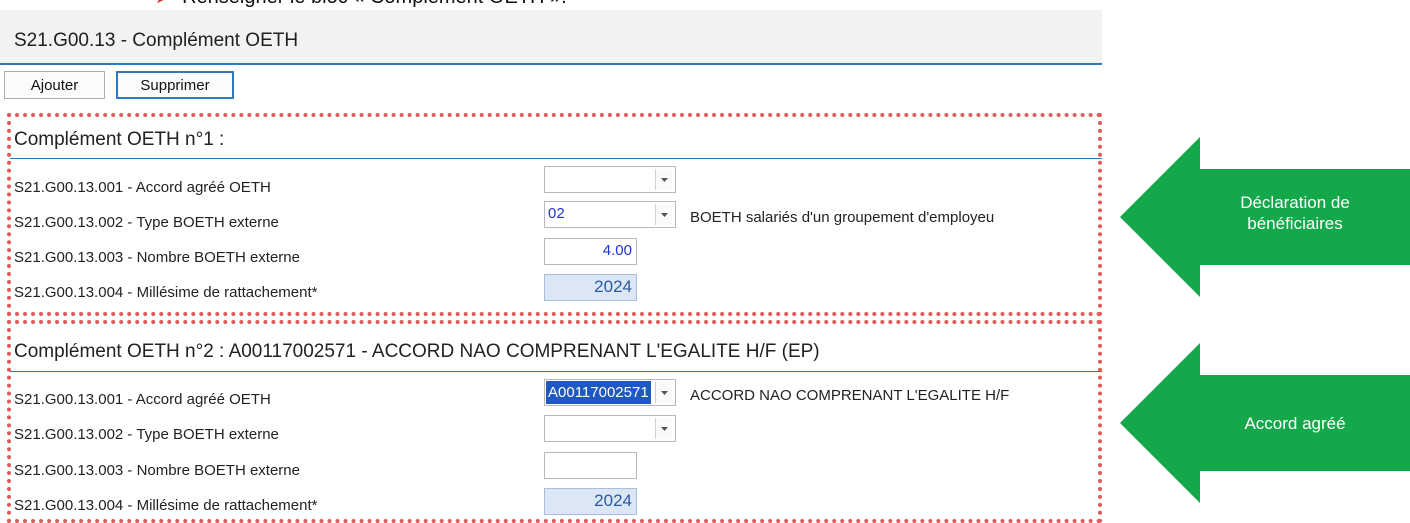  Describe the element at coordinates (1295, 202) in the screenshot. I see `callout-line-1: Déclaration de` at that location.